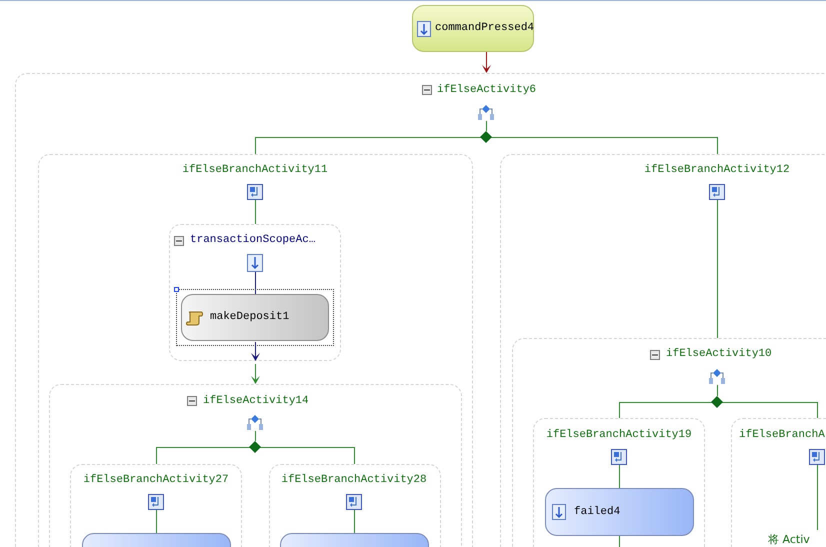 This screenshot has width=826, height=547. What do you see at coordinates (717, 170) in the screenshot?
I see `activity-title: ifElseBranchActivity12` at bounding box center [717, 170].